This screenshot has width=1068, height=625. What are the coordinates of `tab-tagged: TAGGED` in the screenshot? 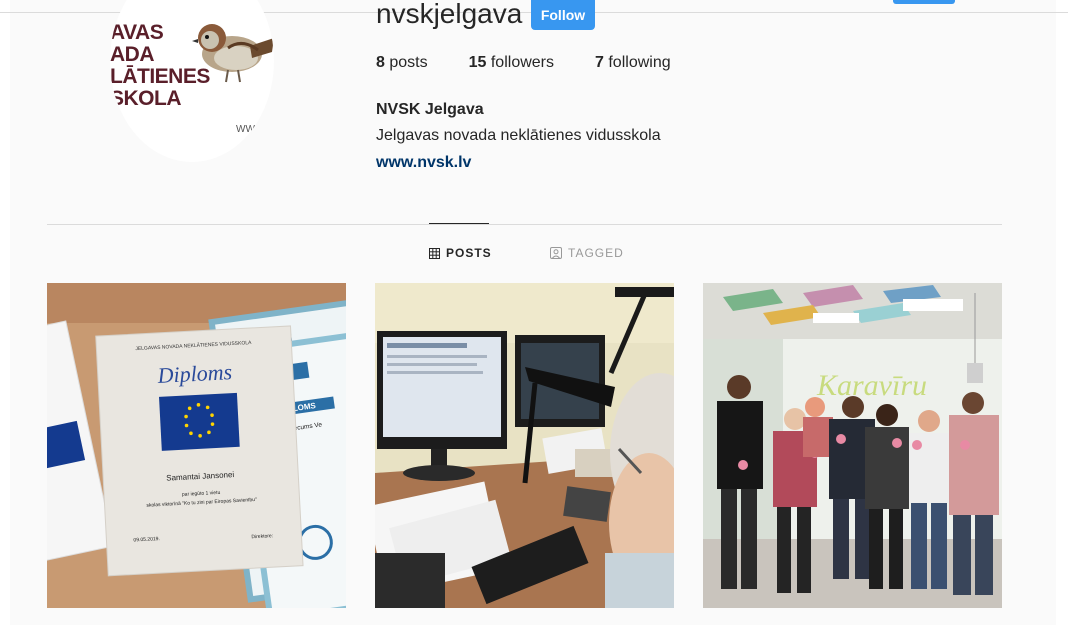 It's located at (587, 253).